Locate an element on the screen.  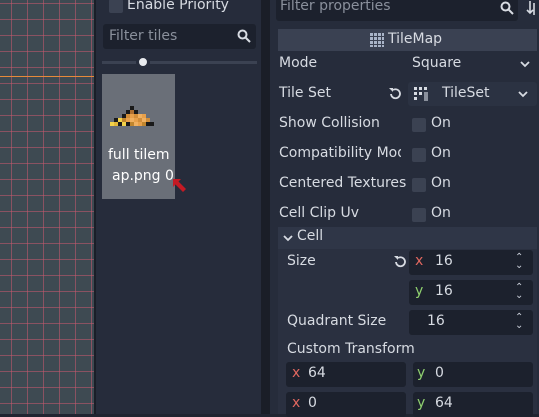
tile-label-line1: full tilem is located at coordinates (139, 155).